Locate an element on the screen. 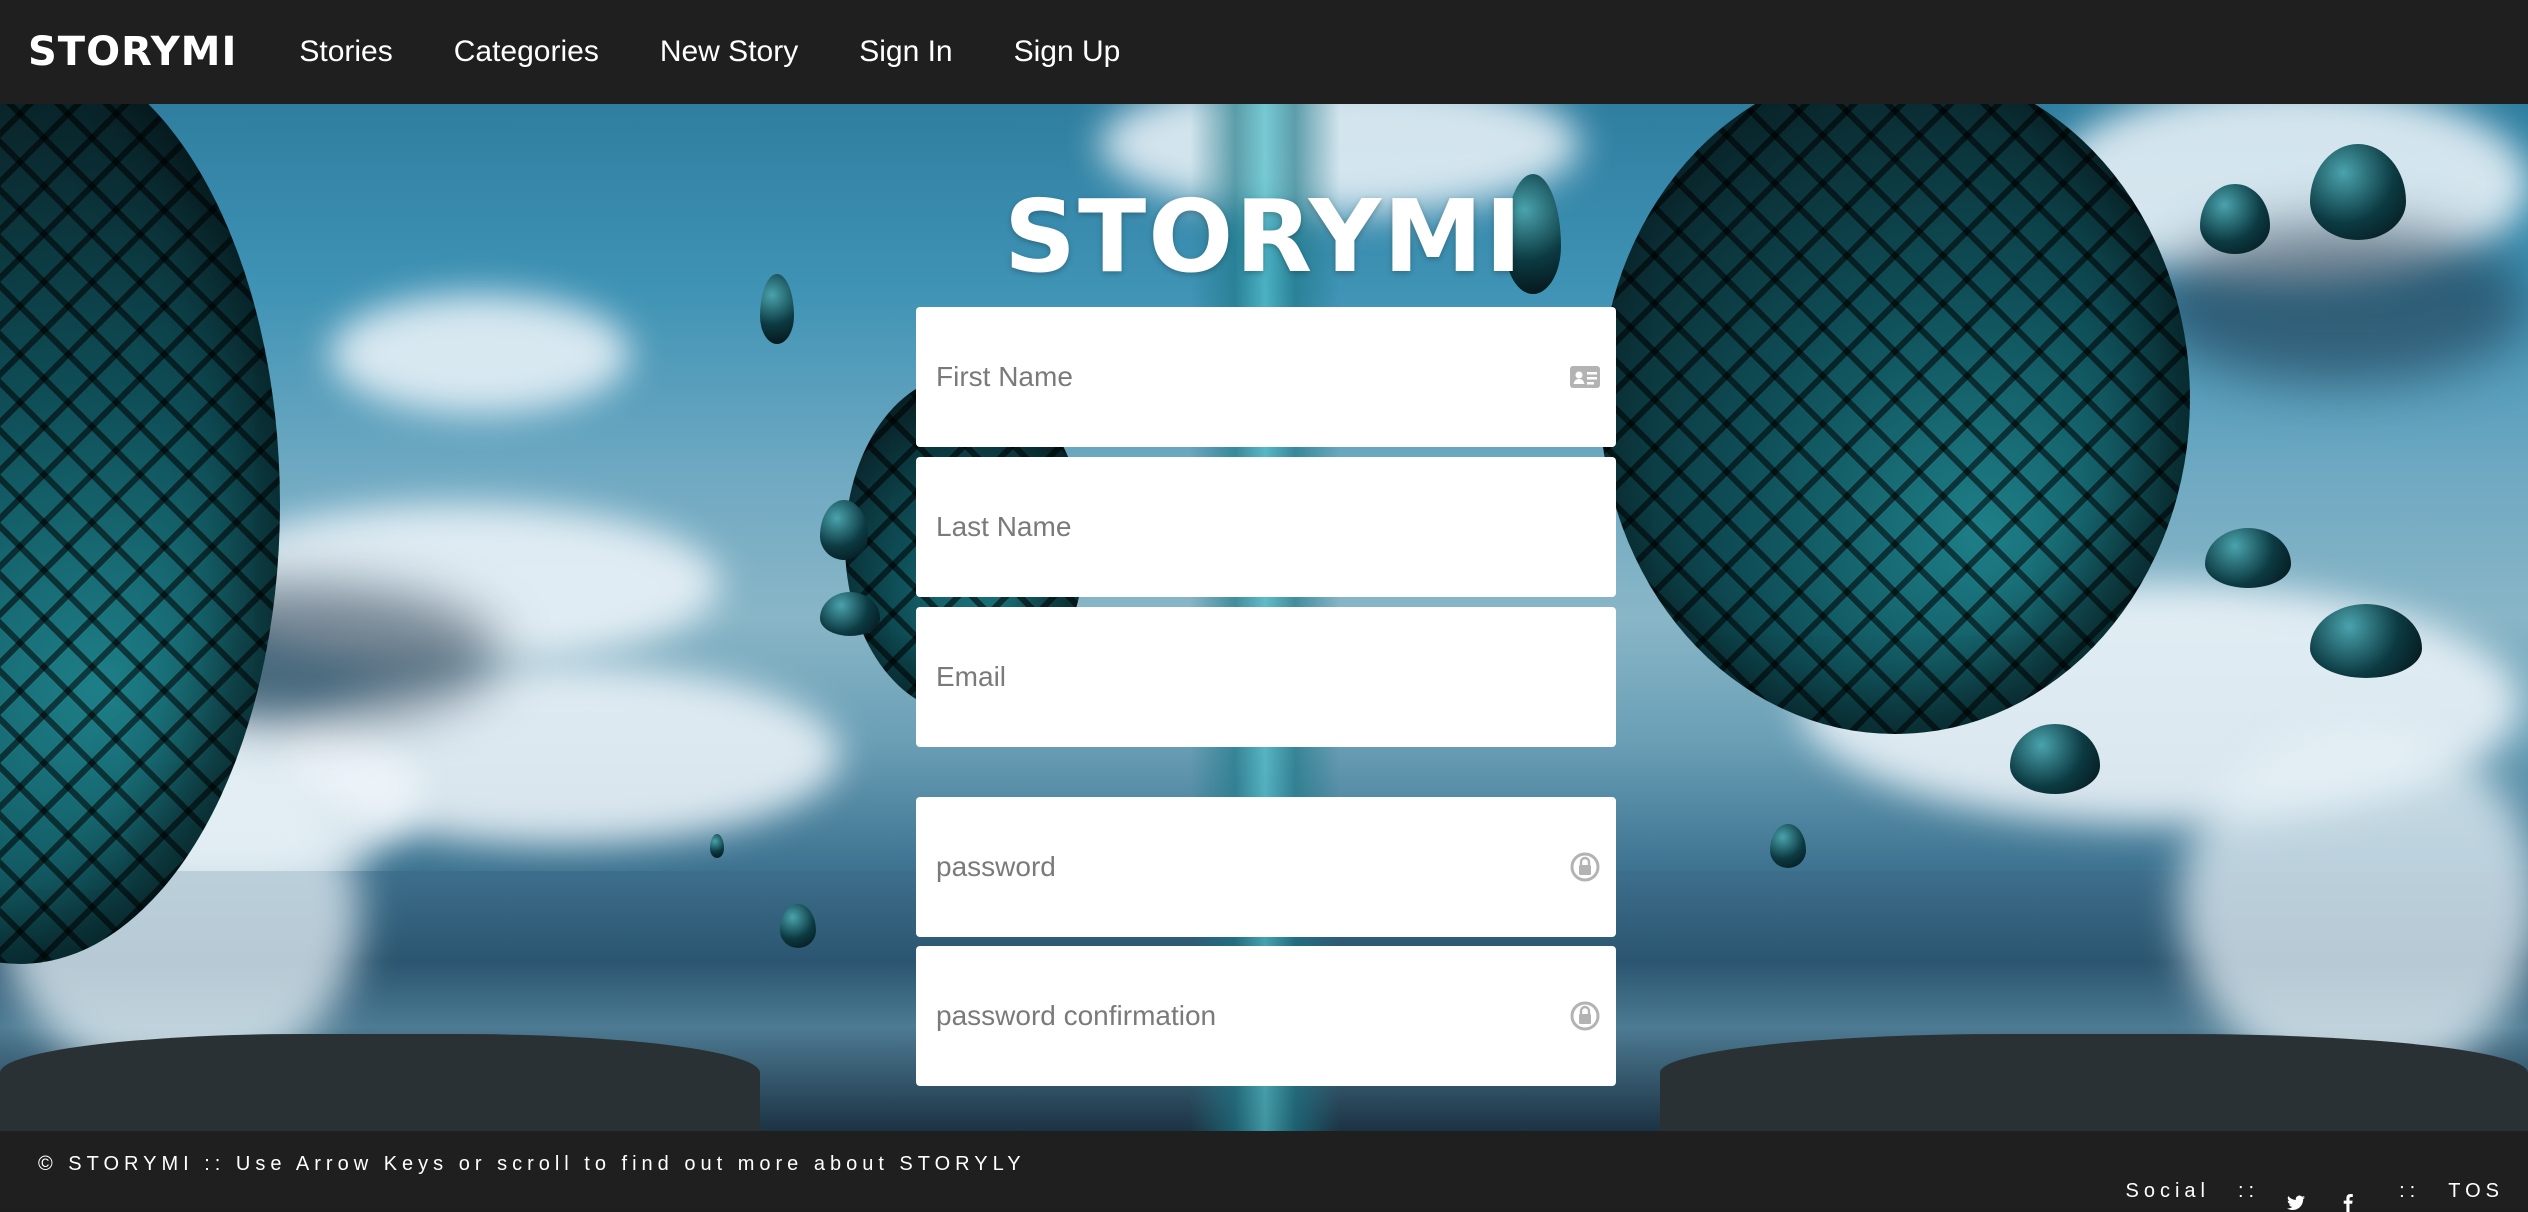 Image resolution: width=2528 pixels, height=1212 pixels. id-card-icon is located at coordinates (1585, 377).